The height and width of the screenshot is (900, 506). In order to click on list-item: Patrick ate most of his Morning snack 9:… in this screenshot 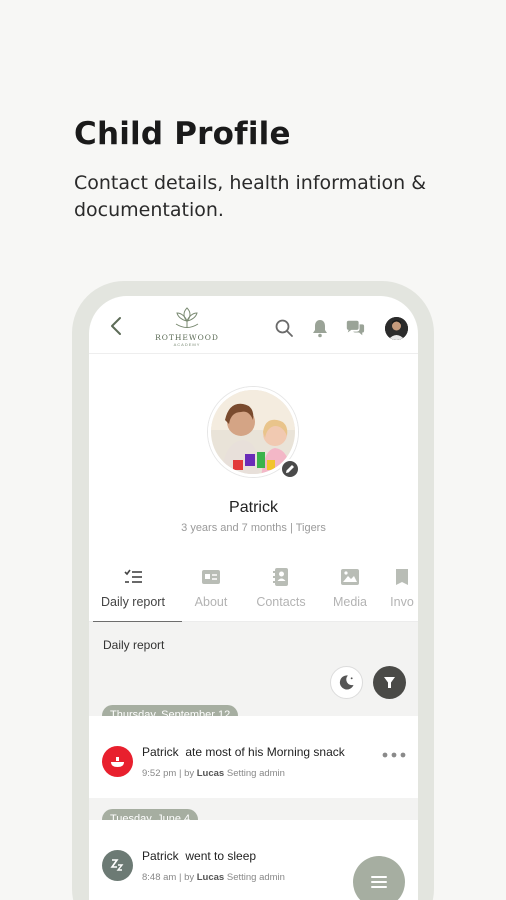, I will do `click(253, 757)`.